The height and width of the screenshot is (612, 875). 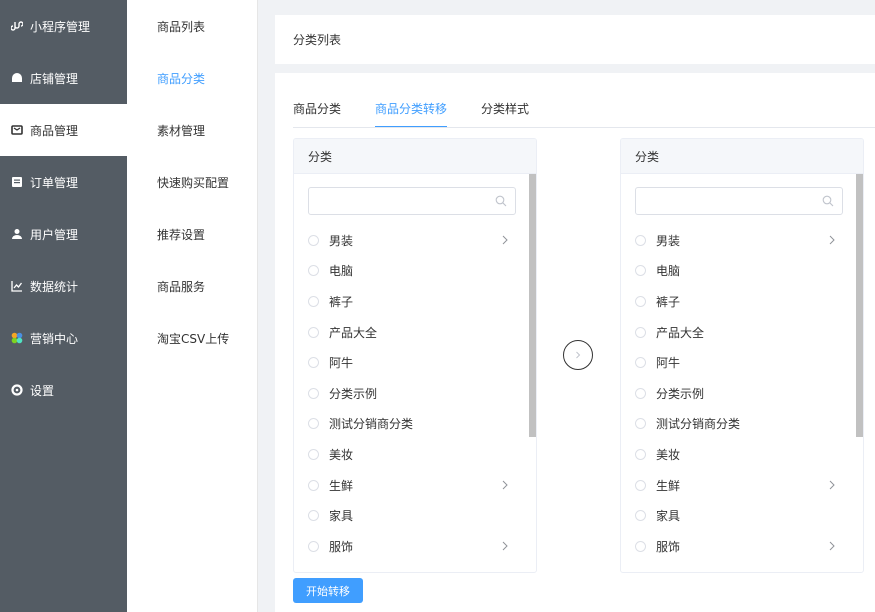 What do you see at coordinates (63, 234) in the screenshot?
I see `sidebar-item-users: 用户管理` at bounding box center [63, 234].